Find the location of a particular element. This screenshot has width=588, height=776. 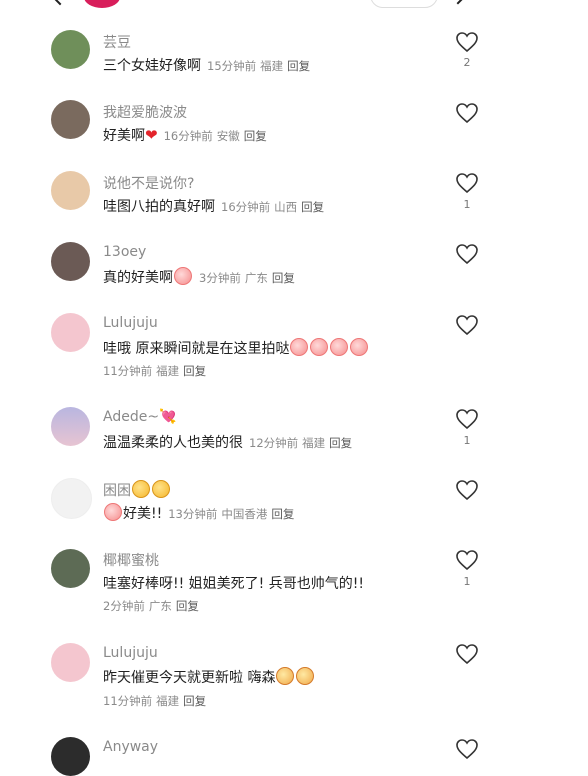

comment-meta: 15分钟前 福建 回复 is located at coordinates (260, 66).